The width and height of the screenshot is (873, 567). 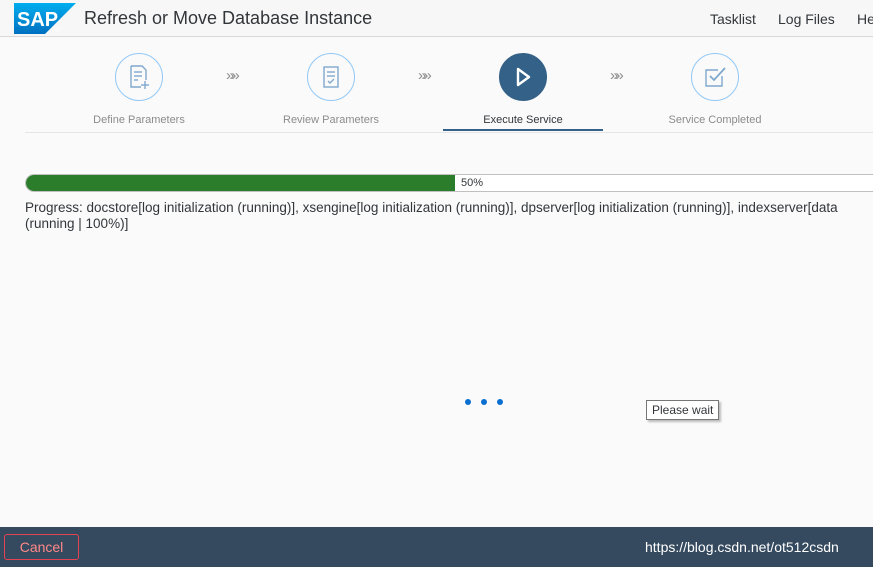 What do you see at coordinates (436, 547) in the screenshot?
I see `footer-toolbar: Cancel https://blog.csdn.net/ot512csdn` at bounding box center [436, 547].